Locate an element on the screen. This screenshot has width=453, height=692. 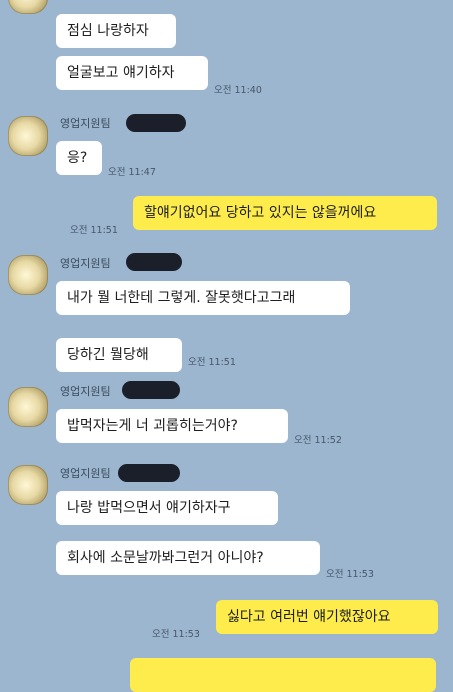
incoming-message-bubble: 얼굴보고 얘기하자 is located at coordinates (132, 73).